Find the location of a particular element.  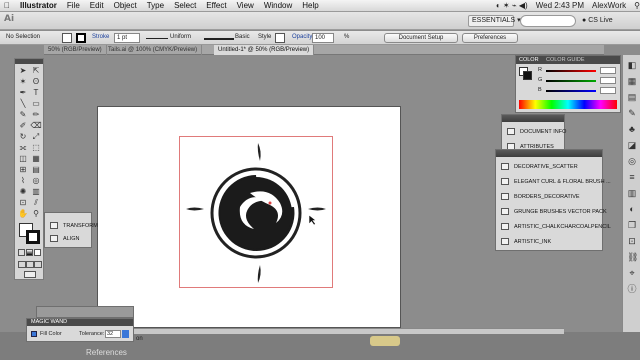

brush-library-item: ARTISTIC_INK is located at coordinates (532, 242).